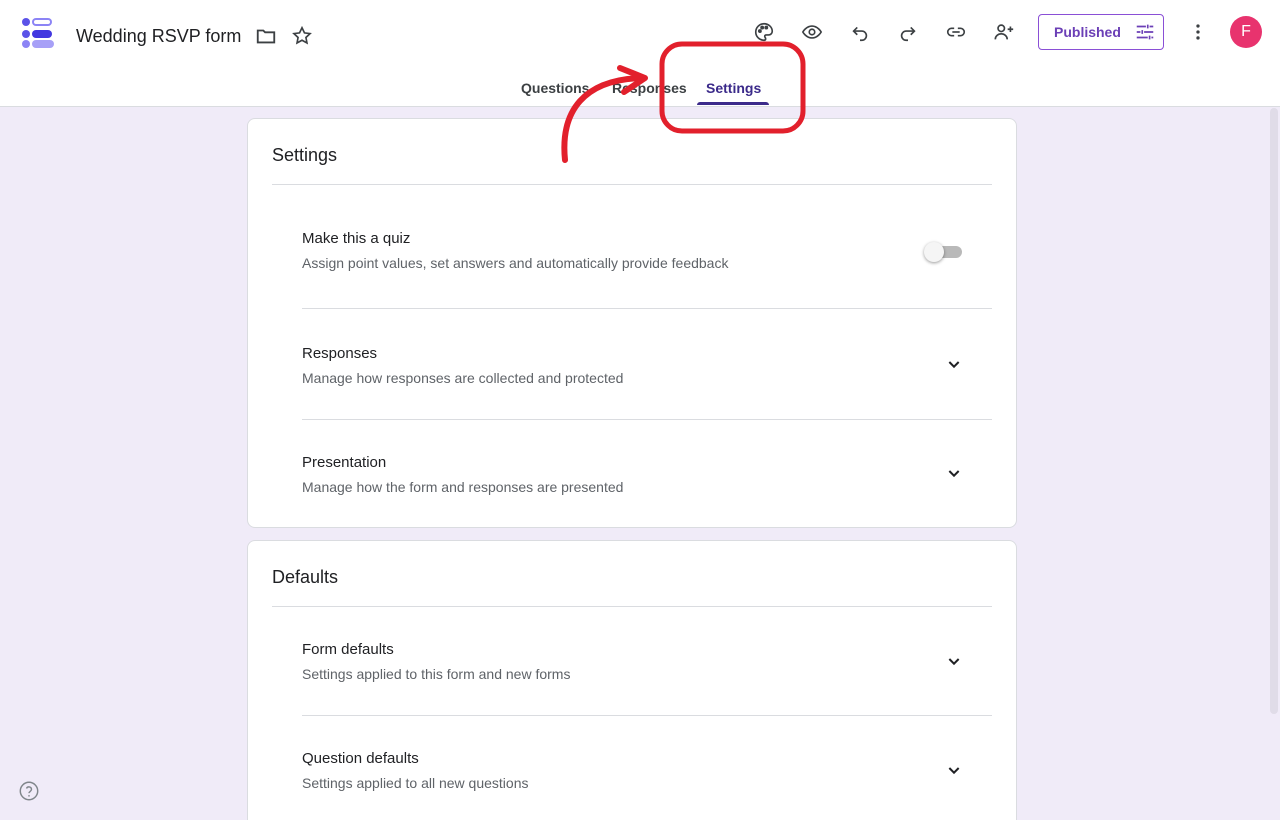  I want to click on tab-responses: Responses, so click(649, 92).